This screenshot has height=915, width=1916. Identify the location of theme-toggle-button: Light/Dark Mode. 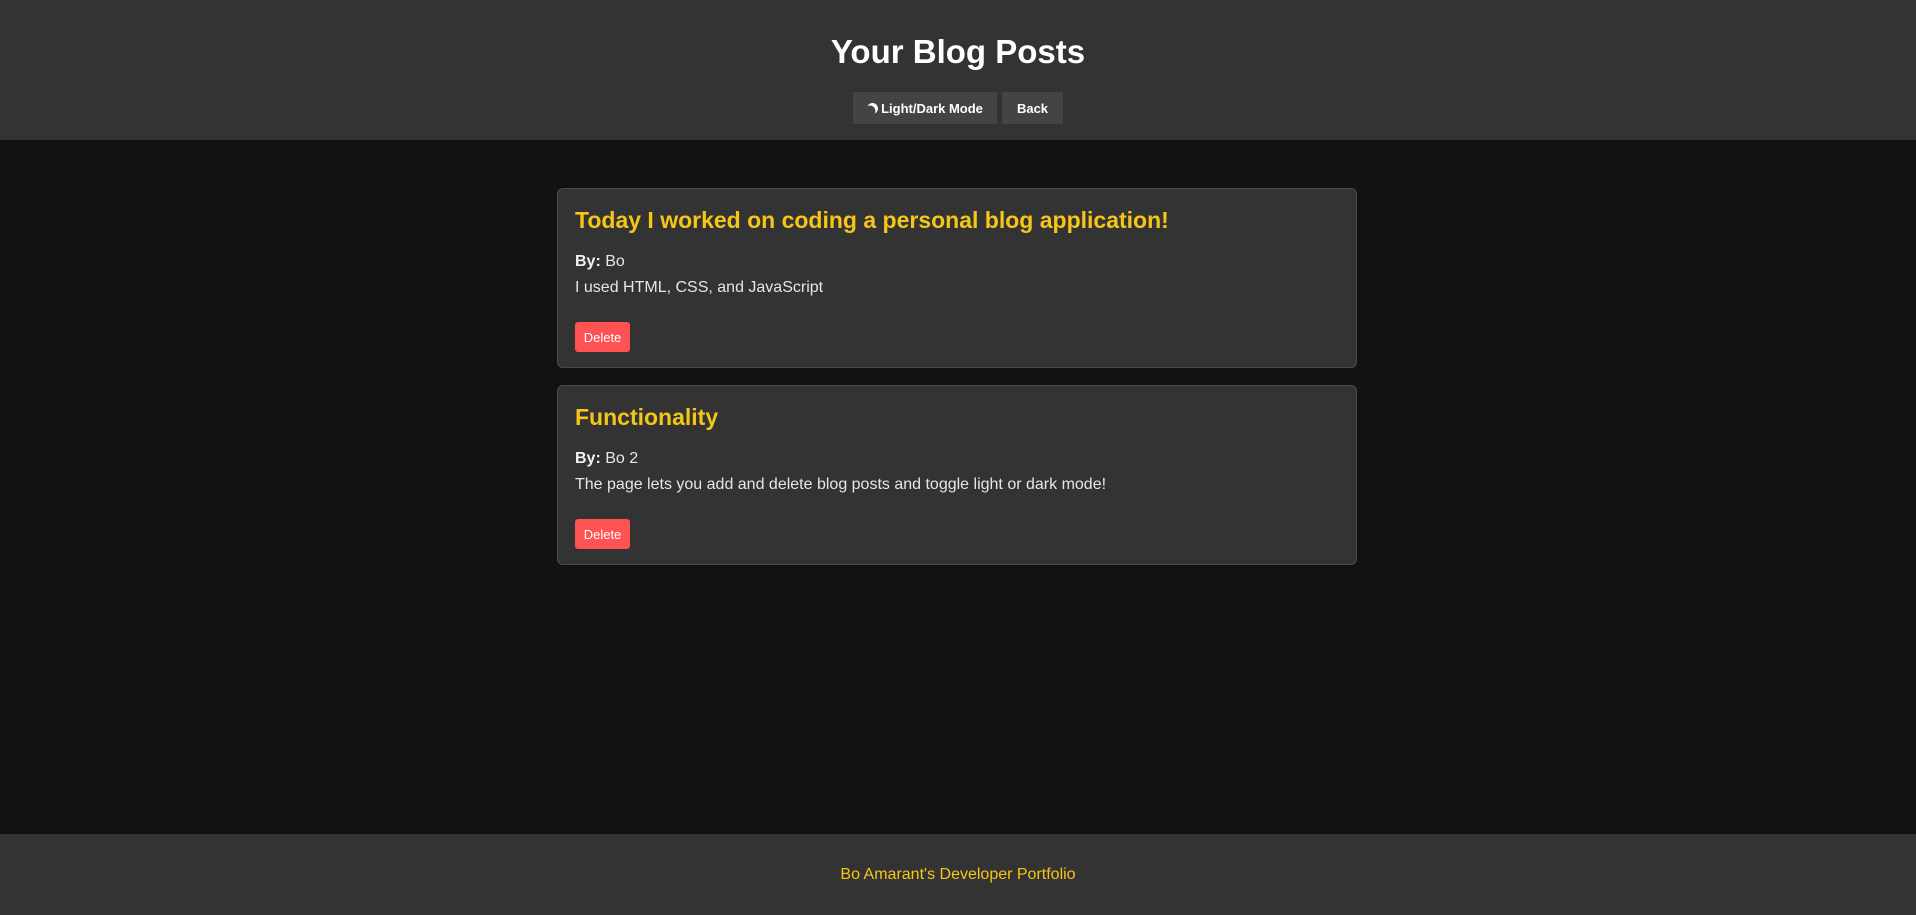
(925, 108).